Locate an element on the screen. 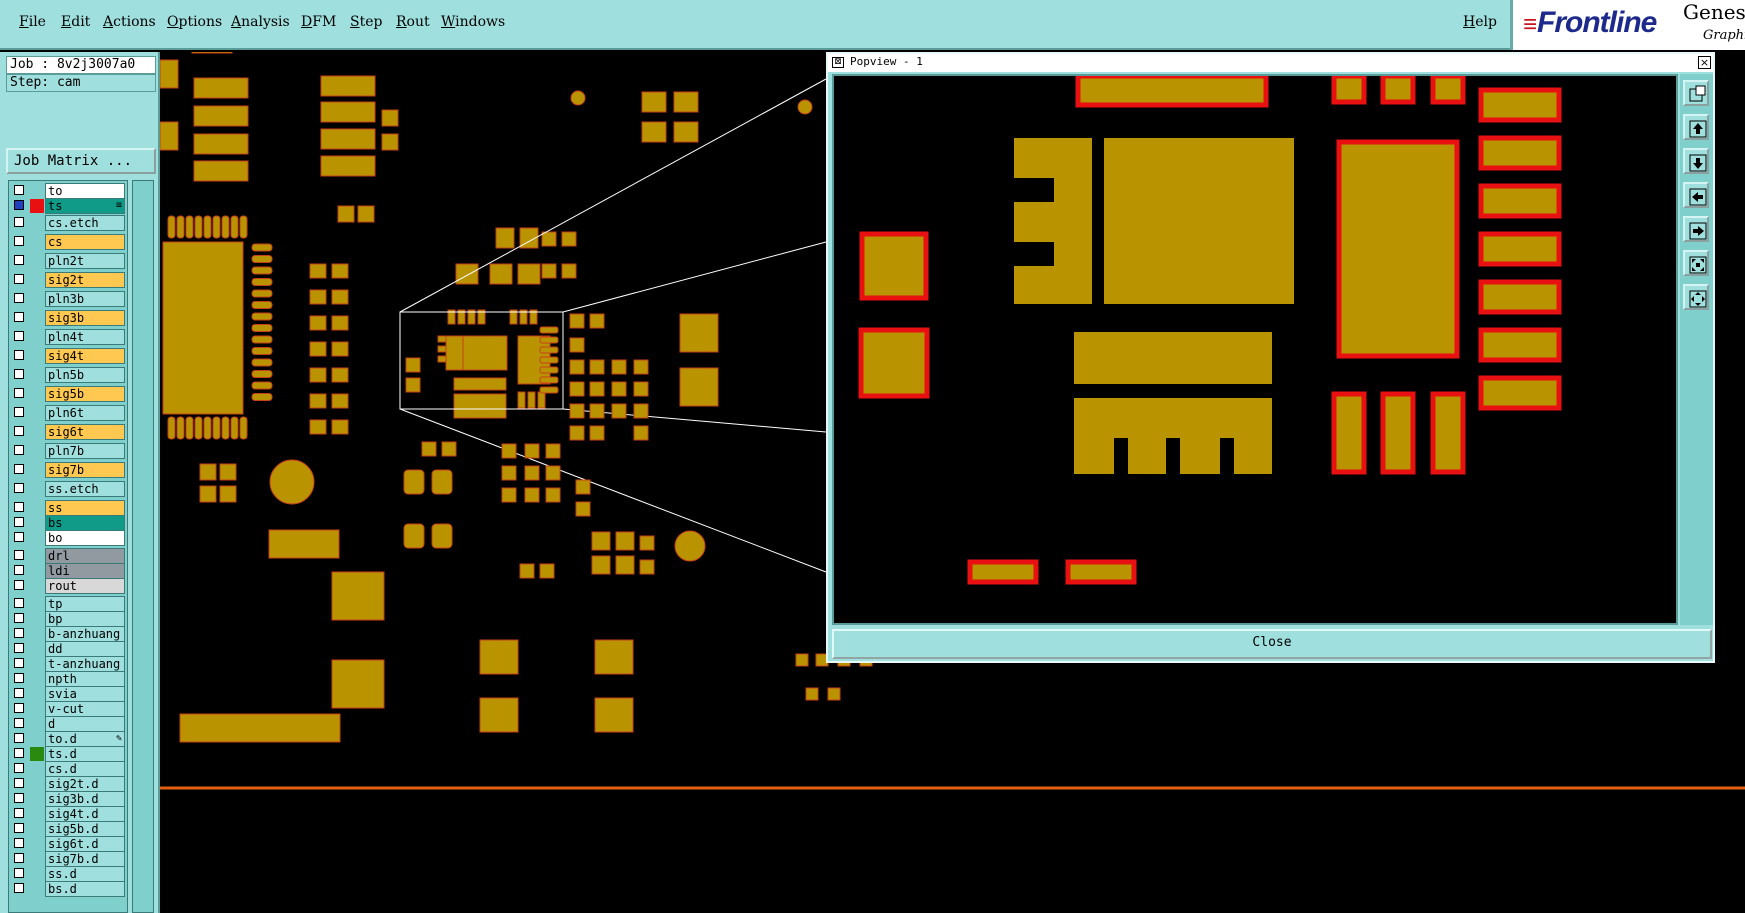 The height and width of the screenshot is (913, 1745). layer-row-dd: dd is located at coordinates (68, 649).